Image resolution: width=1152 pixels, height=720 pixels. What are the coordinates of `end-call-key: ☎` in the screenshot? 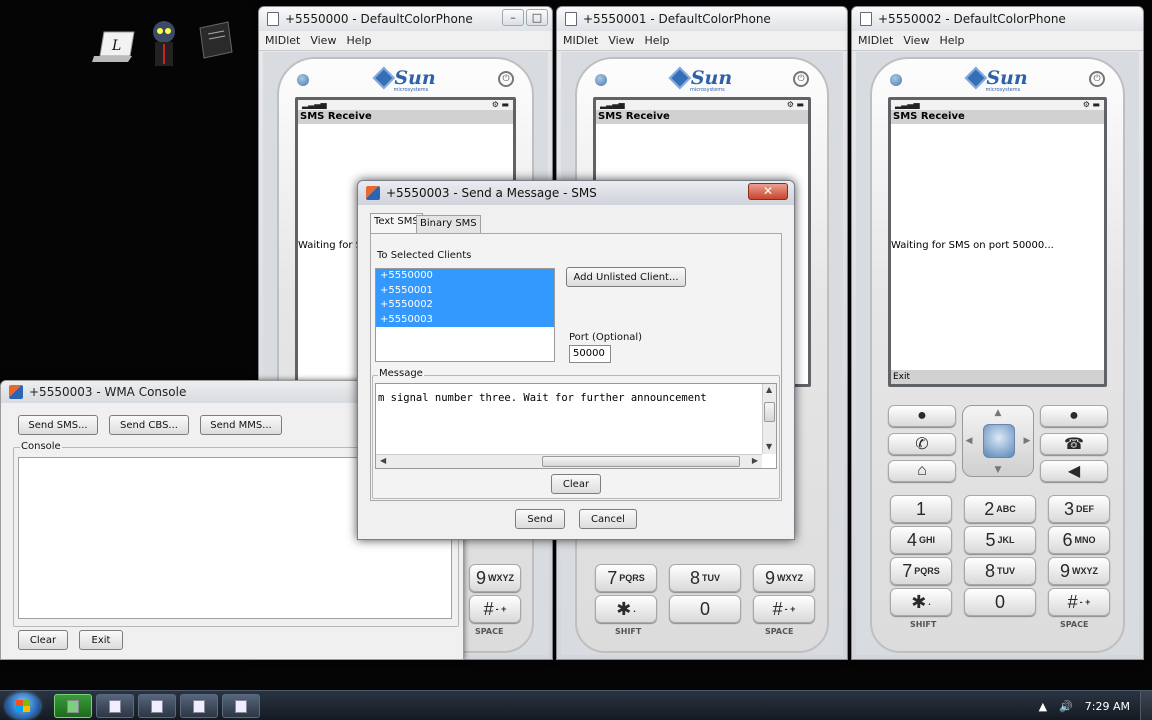 It's located at (1074, 444).